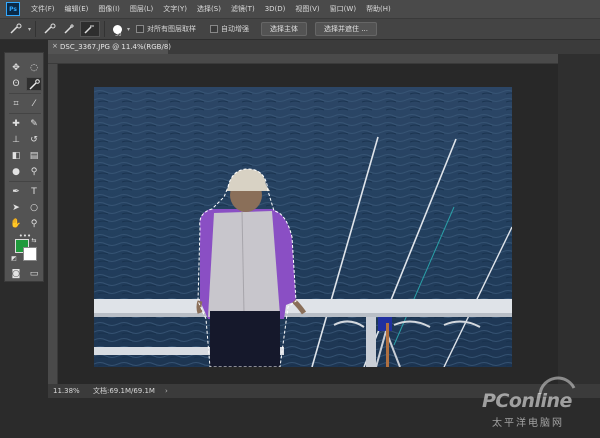  I want to click on marquee-tool-icon: ◌, so click(34, 68).